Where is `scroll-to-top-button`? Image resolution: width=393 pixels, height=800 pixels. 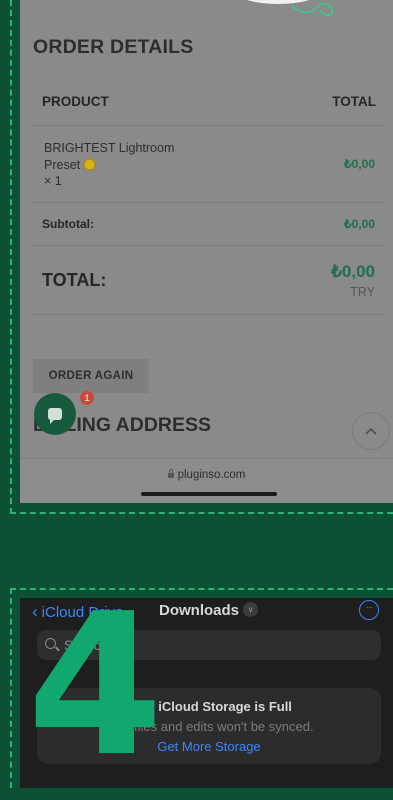
scroll-to-top-button is located at coordinates (371, 431).